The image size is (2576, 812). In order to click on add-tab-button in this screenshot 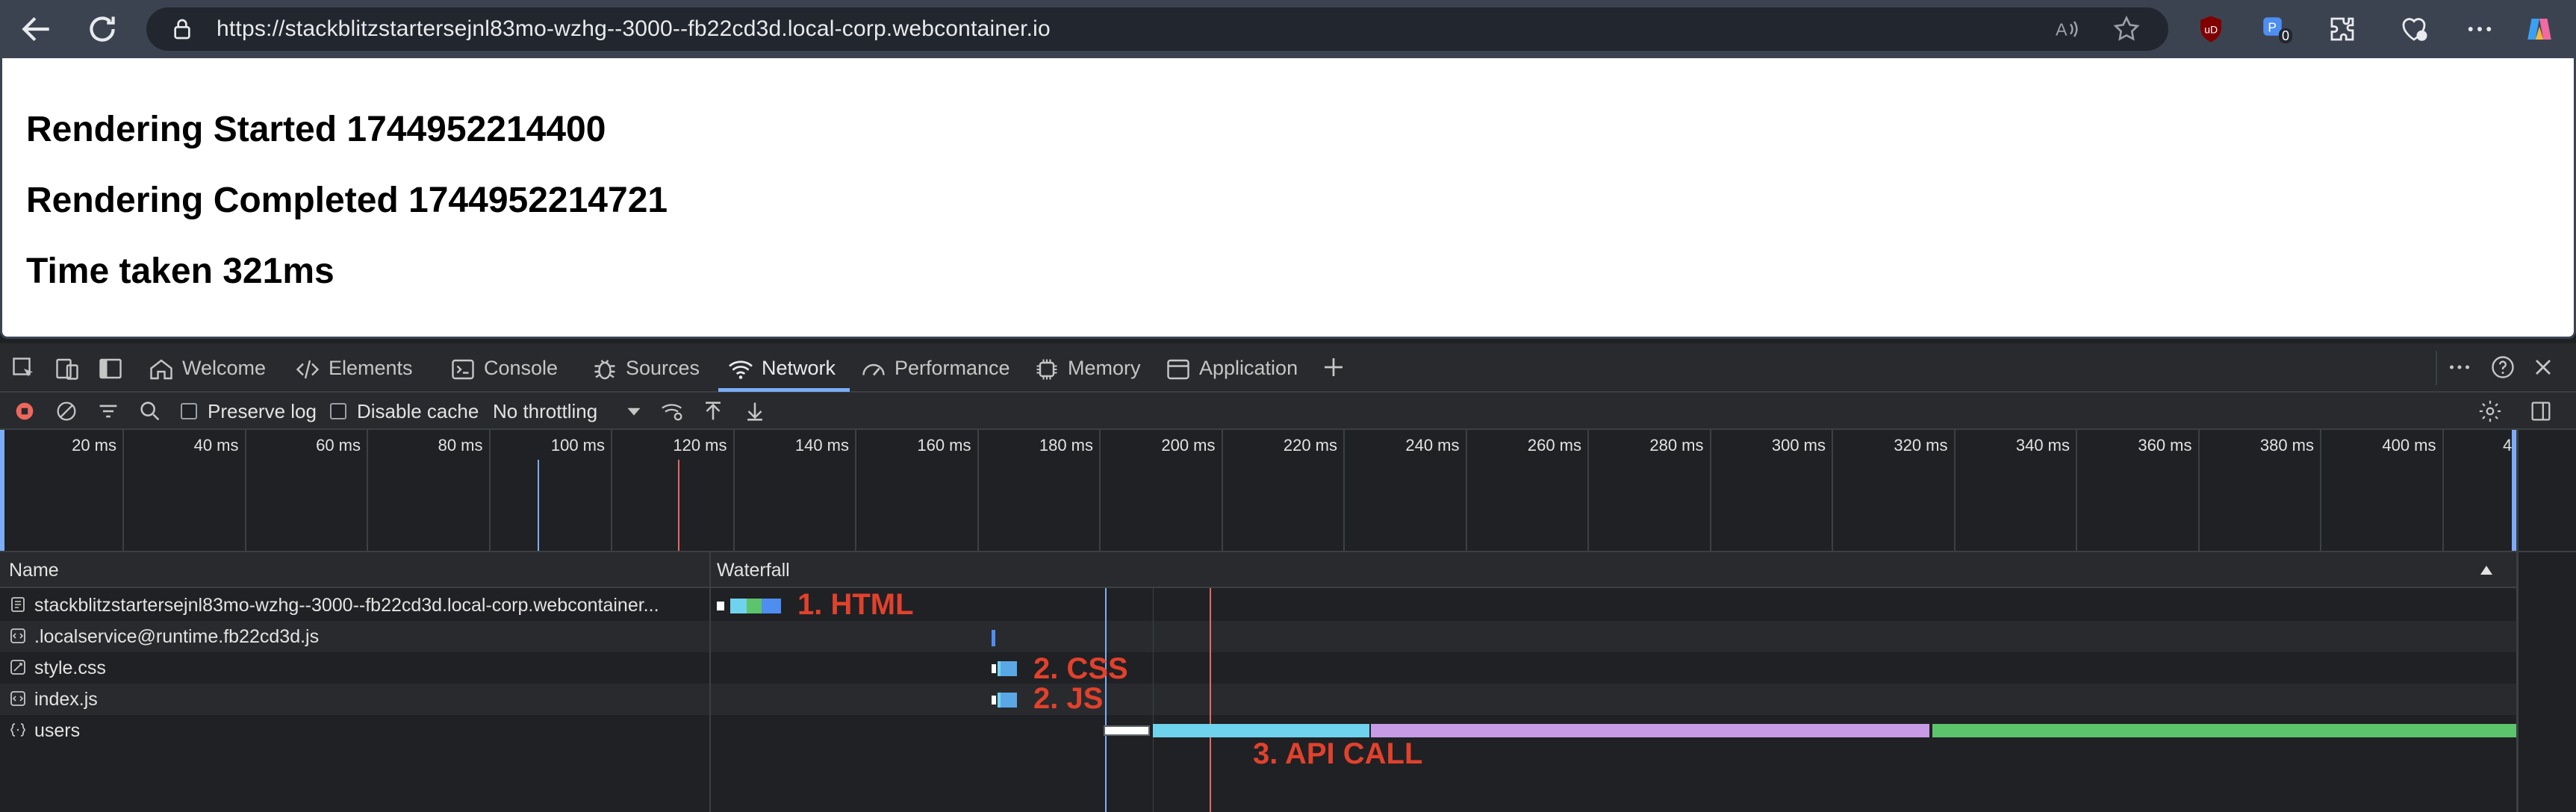, I will do `click(1333, 367)`.